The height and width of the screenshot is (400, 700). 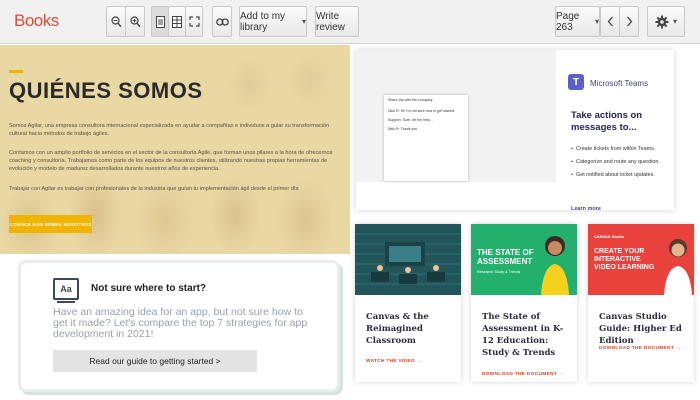 What do you see at coordinates (640, 329) in the screenshot?
I see `resource-card-title: Canvas Studio Guide: Higher Ed Edition` at bounding box center [640, 329].